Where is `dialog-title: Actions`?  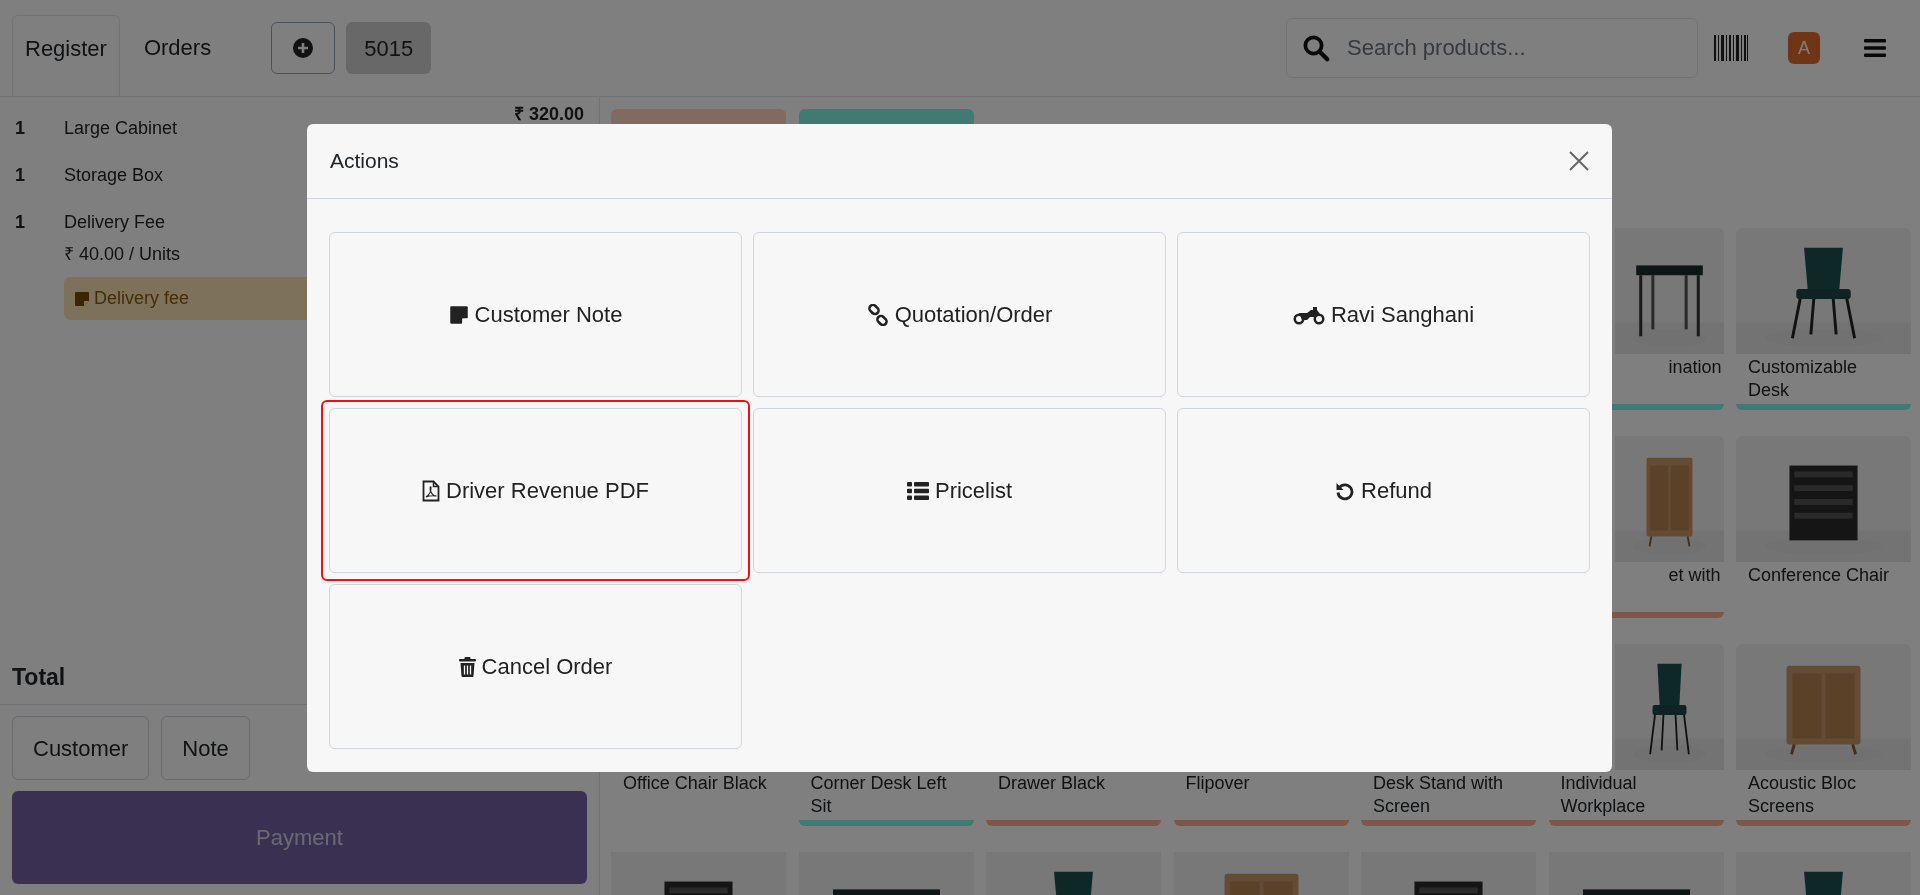
dialog-title: Actions is located at coordinates (365, 161).